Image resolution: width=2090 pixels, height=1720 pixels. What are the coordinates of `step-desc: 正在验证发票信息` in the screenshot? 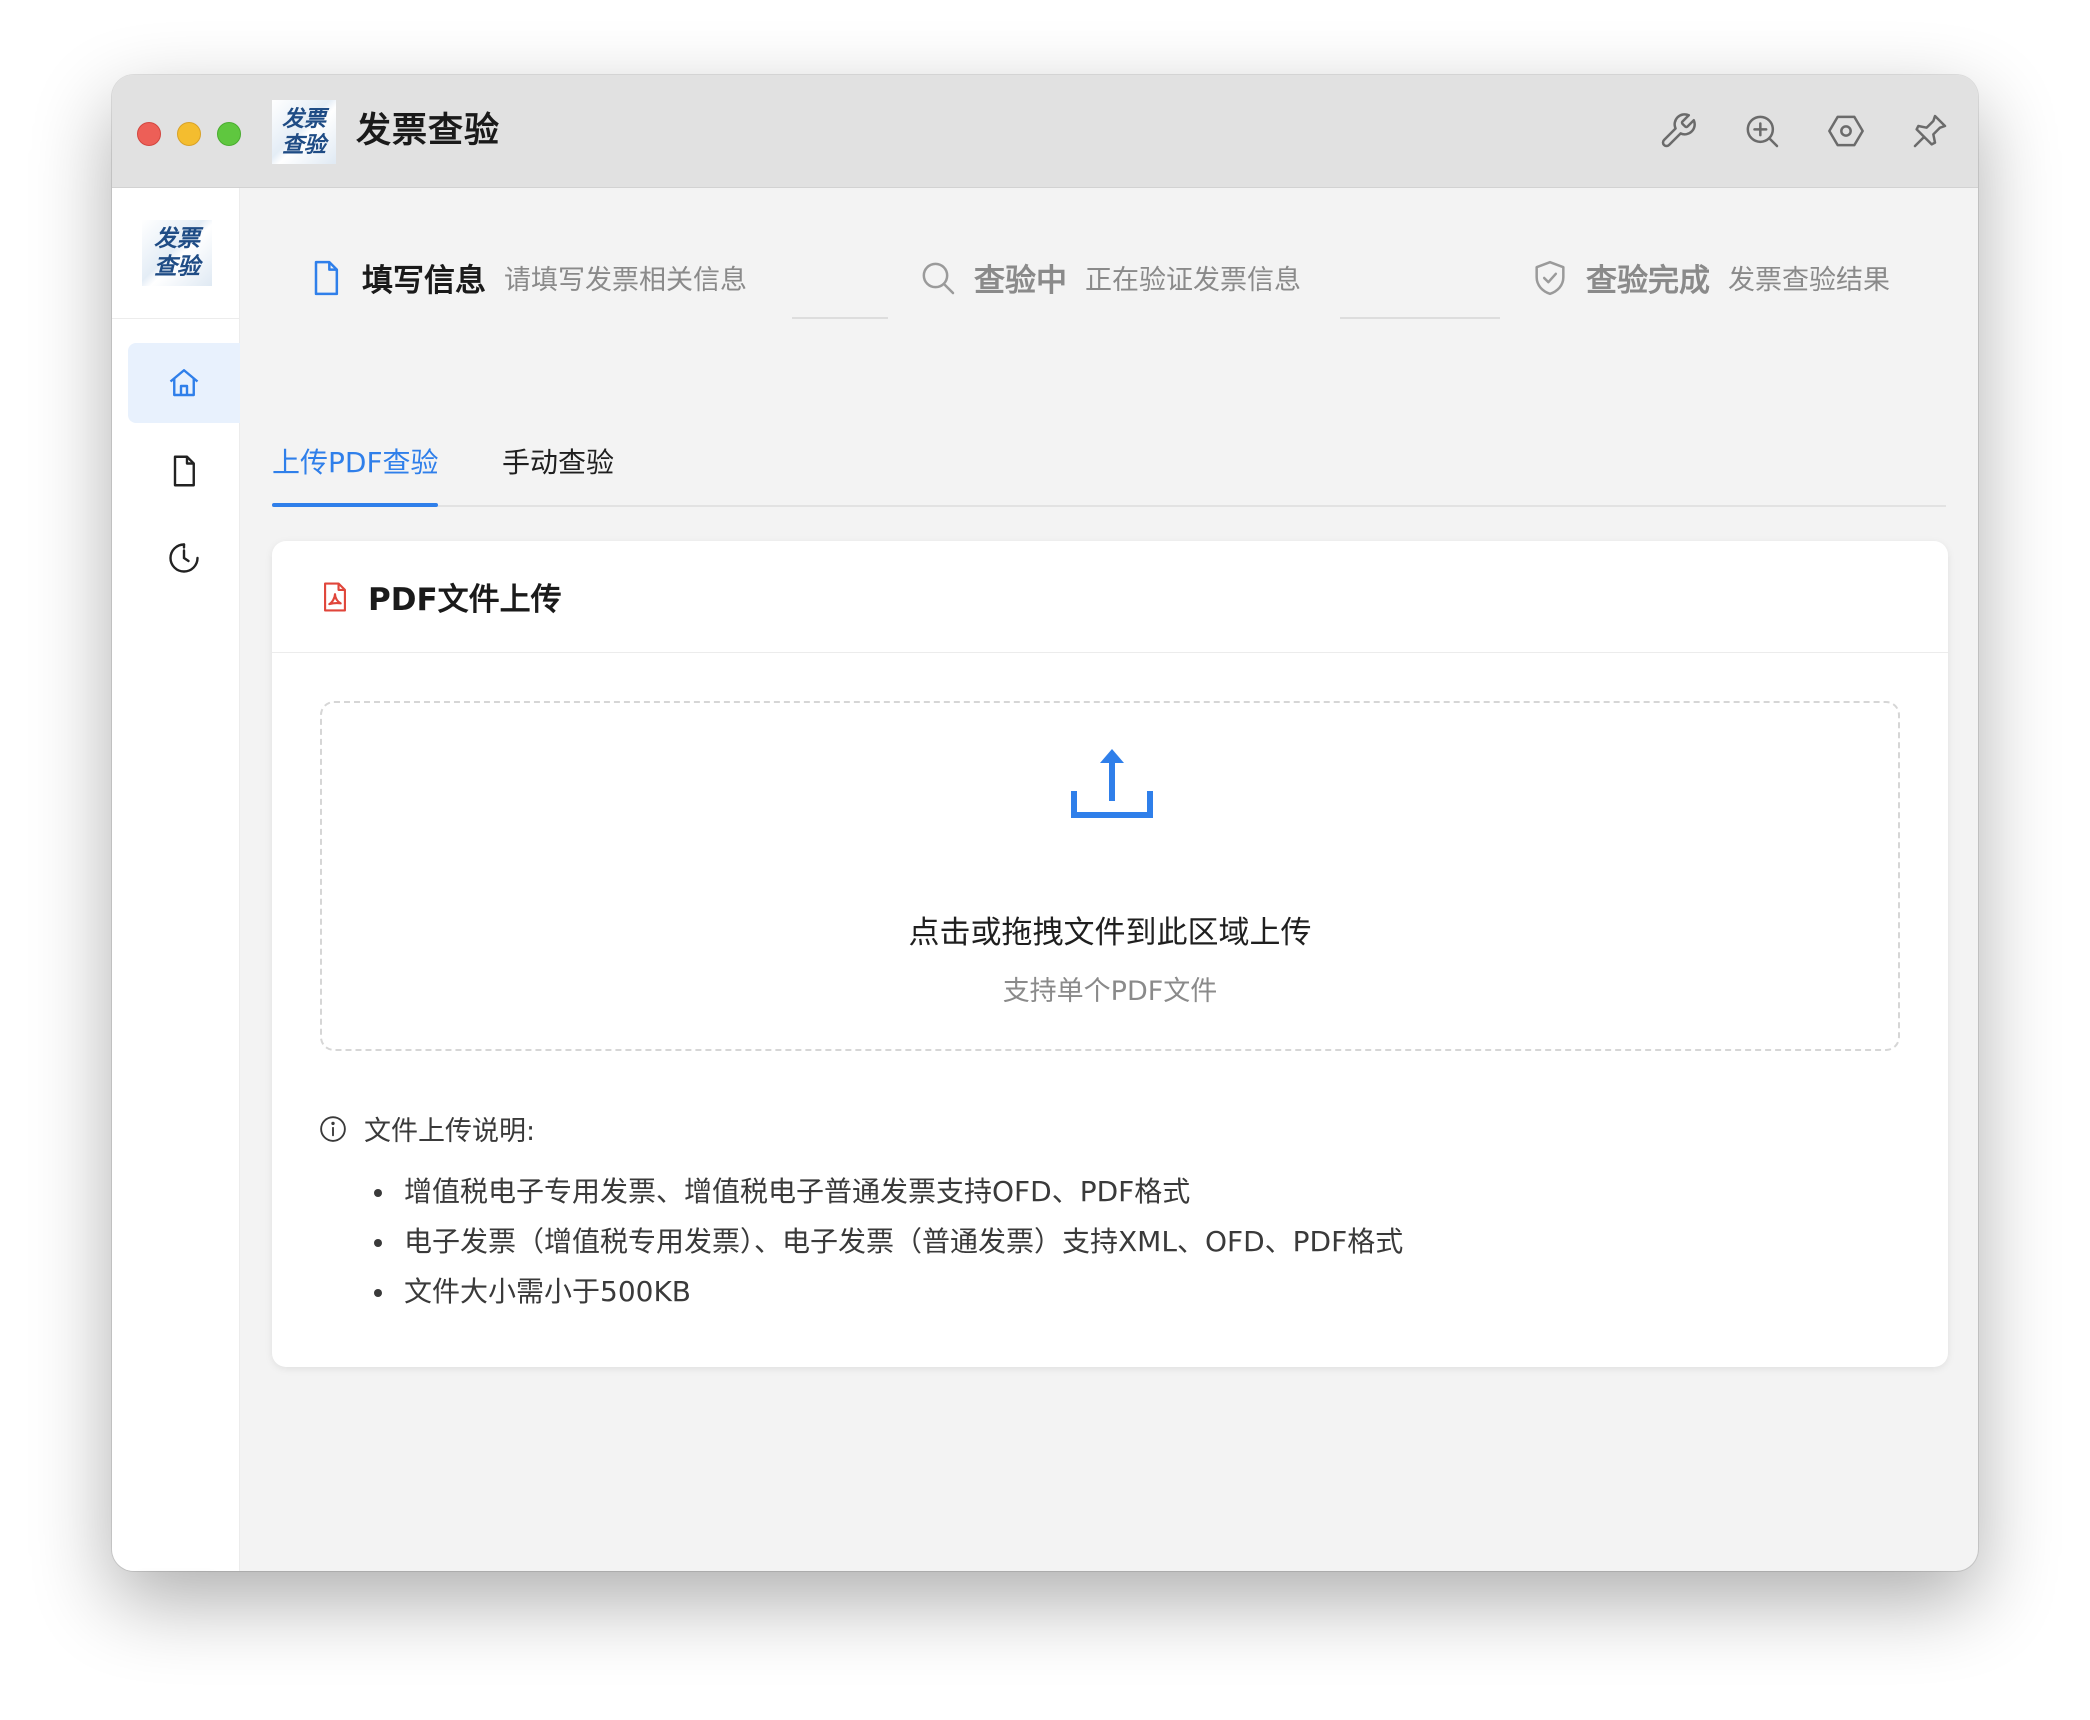 It's located at (1193, 280).